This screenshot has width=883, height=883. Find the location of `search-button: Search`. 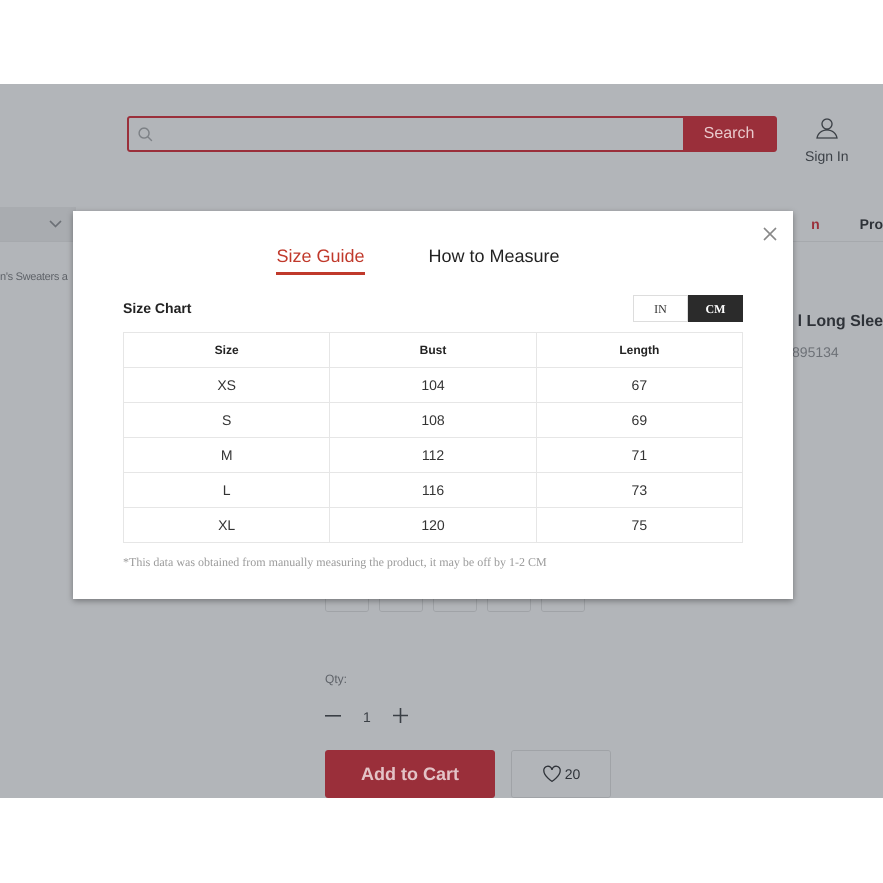

search-button: Search is located at coordinates (729, 134).